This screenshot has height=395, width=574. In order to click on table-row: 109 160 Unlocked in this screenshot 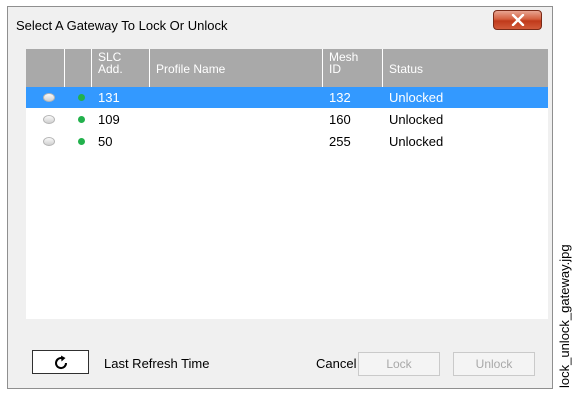, I will do `click(287, 119)`.